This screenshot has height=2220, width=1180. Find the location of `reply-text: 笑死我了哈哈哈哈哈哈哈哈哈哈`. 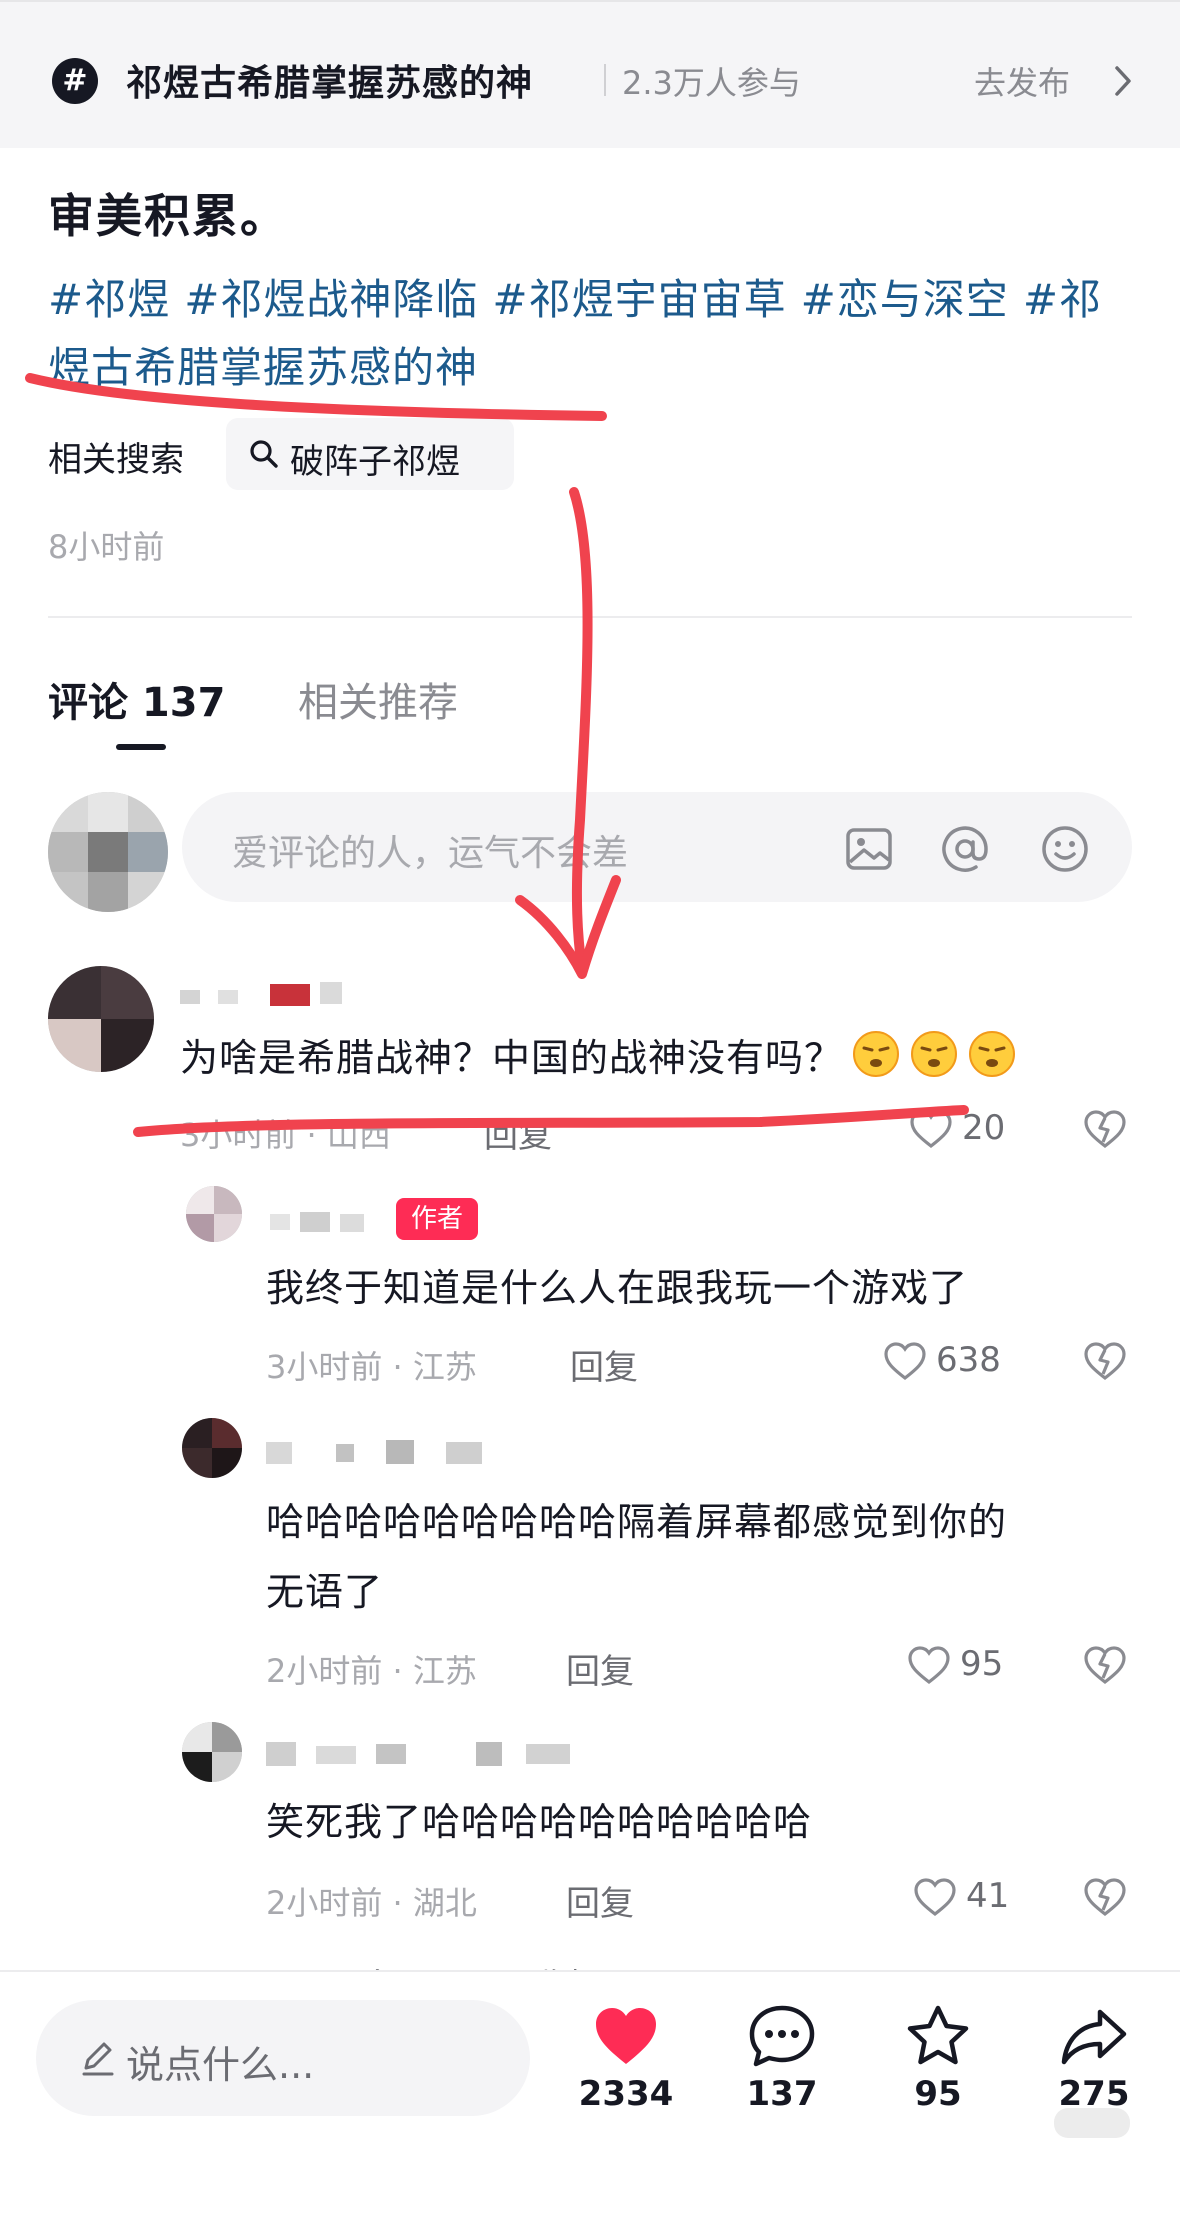

reply-text: 笑死我了哈哈哈哈哈哈哈哈哈哈 is located at coordinates (539, 1822).